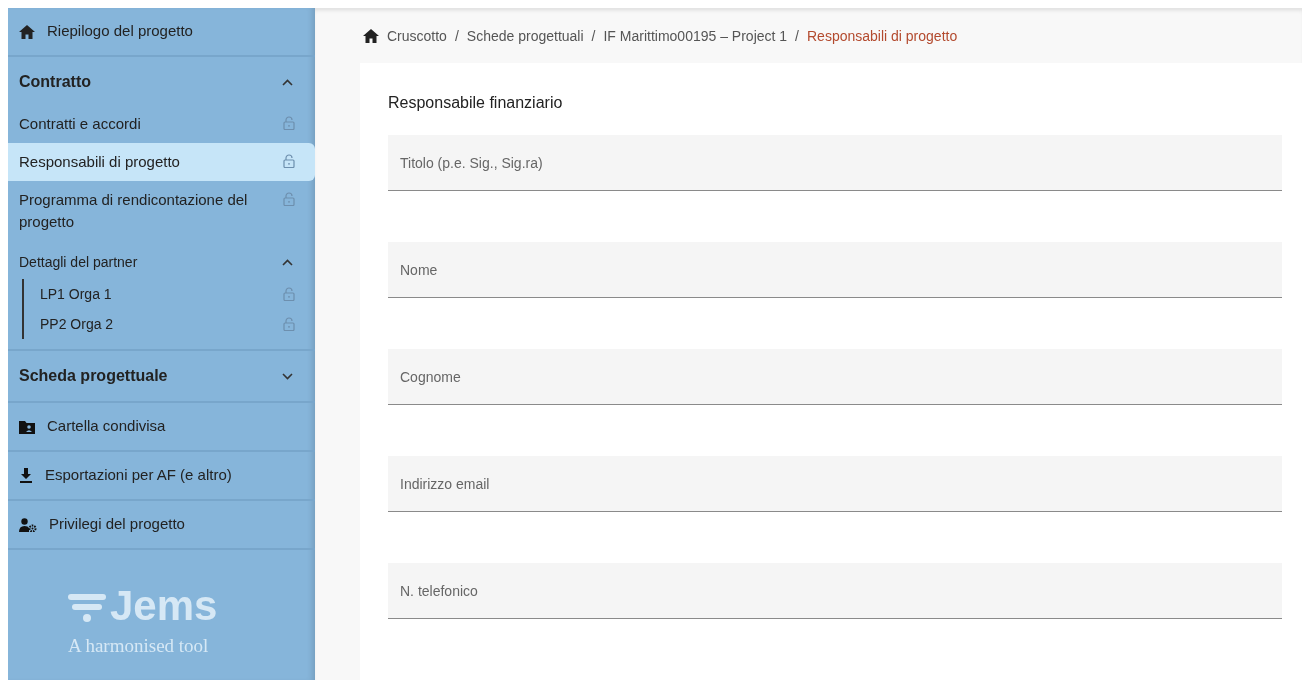 The height and width of the screenshot is (680, 1302). What do you see at coordinates (161, 211) in the screenshot?
I see `sidebar-item: Programma di rendicontazione del progetto` at bounding box center [161, 211].